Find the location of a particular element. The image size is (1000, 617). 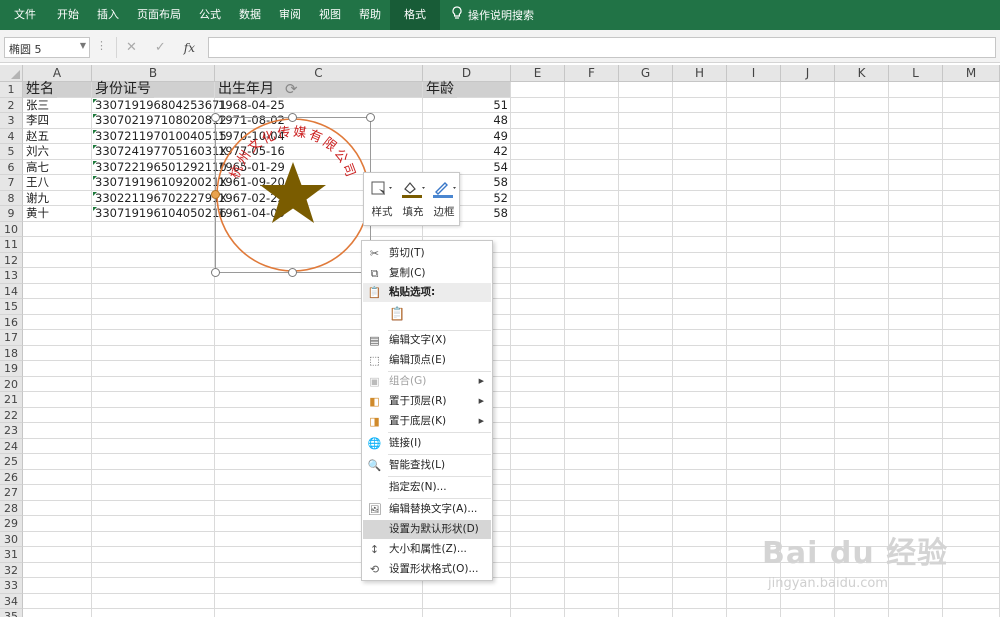

cell-name: 赵五 is located at coordinates (37, 137).